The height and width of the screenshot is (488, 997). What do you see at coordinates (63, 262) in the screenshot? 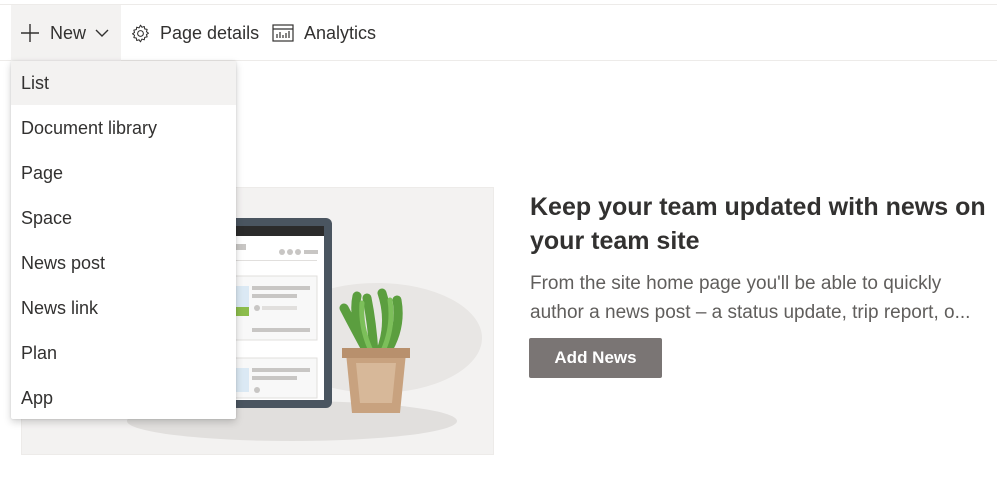
I see `menu-item-label: News post` at bounding box center [63, 262].